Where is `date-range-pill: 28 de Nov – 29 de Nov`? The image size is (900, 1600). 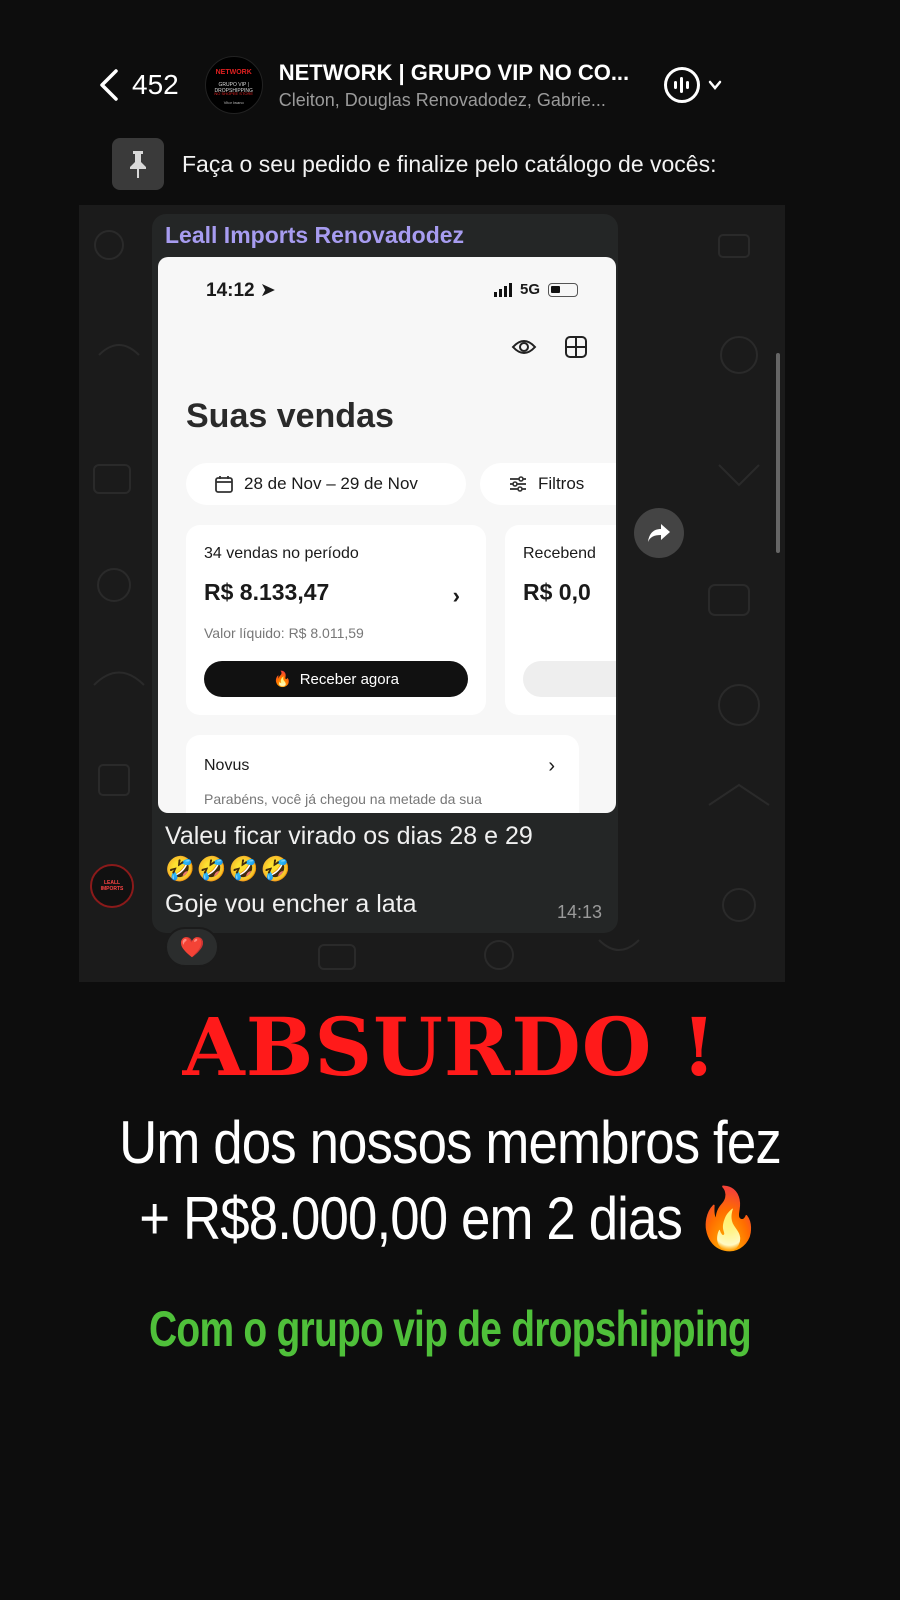
date-range-pill: 28 de Nov – 29 de Nov is located at coordinates (326, 484).